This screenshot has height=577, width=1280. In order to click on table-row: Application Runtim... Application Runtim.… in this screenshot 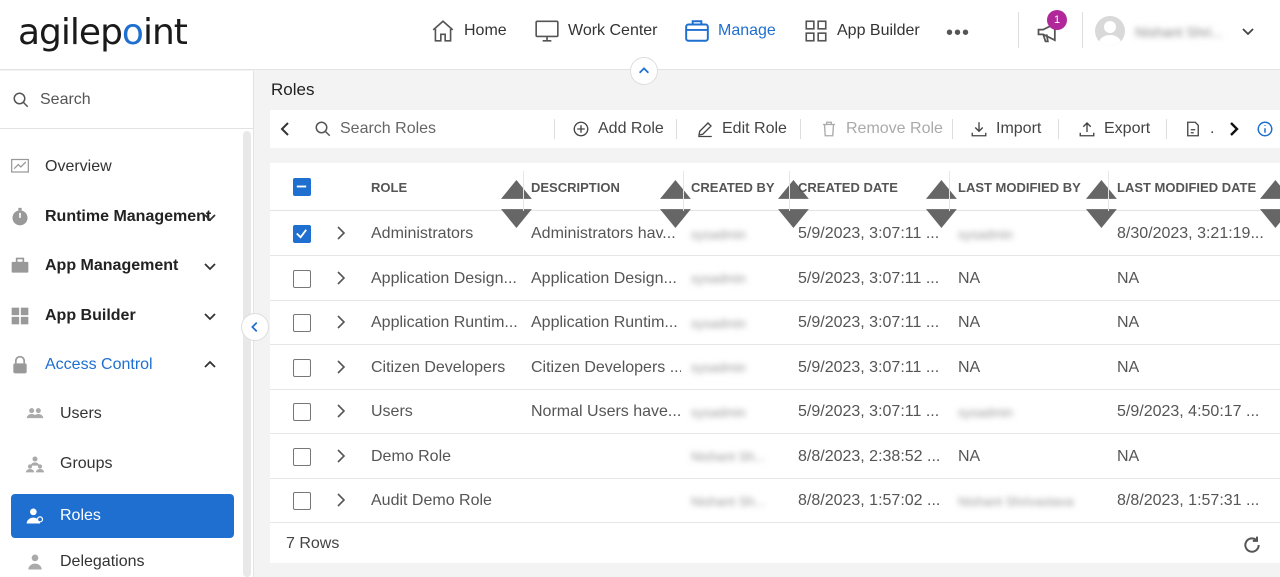, I will do `click(775, 323)`.